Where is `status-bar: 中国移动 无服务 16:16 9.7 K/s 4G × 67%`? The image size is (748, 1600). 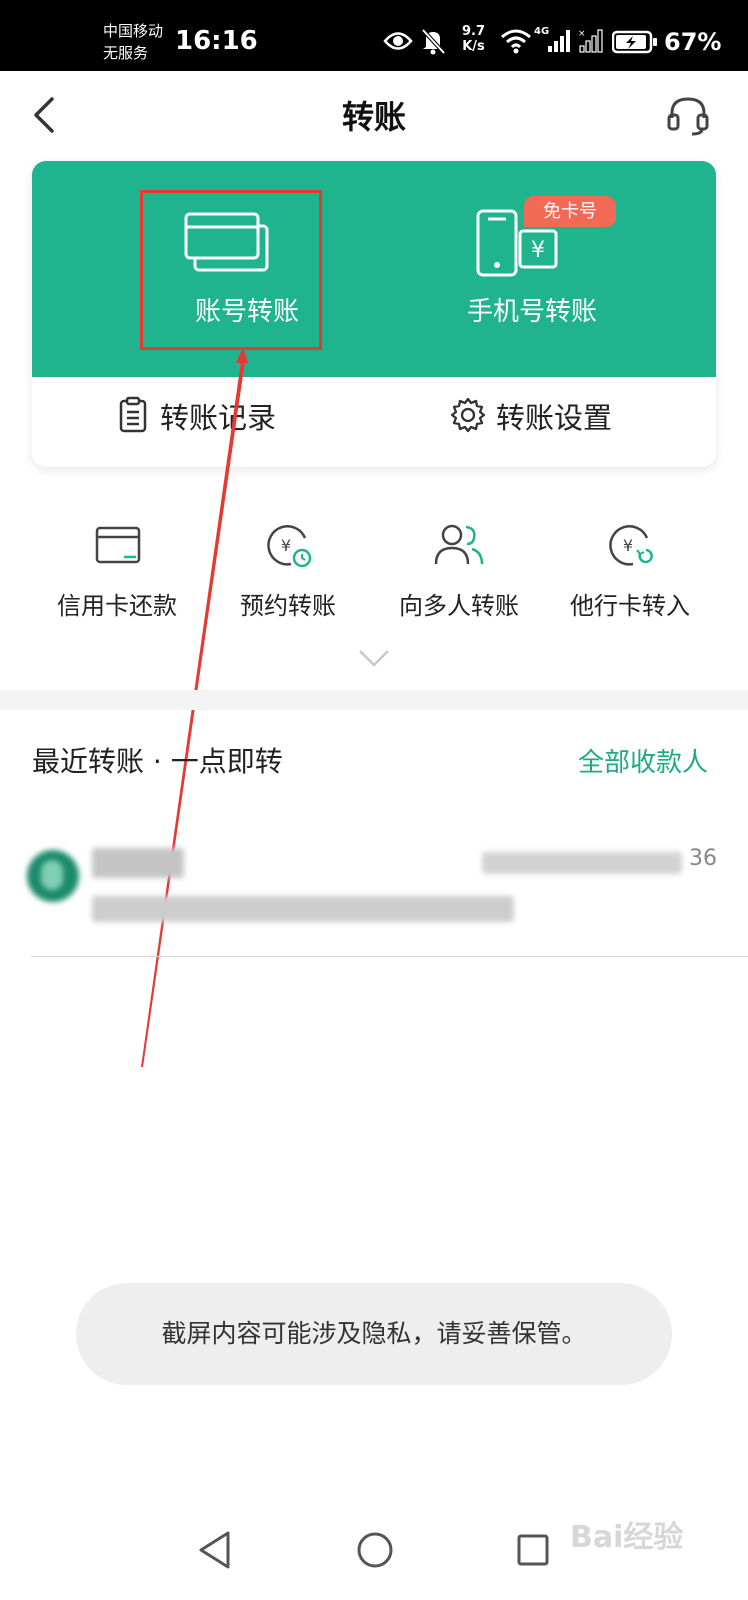 status-bar: 中国移动 无服务 16:16 9.7 K/s 4G × 67% is located at coordinates (374, 35).